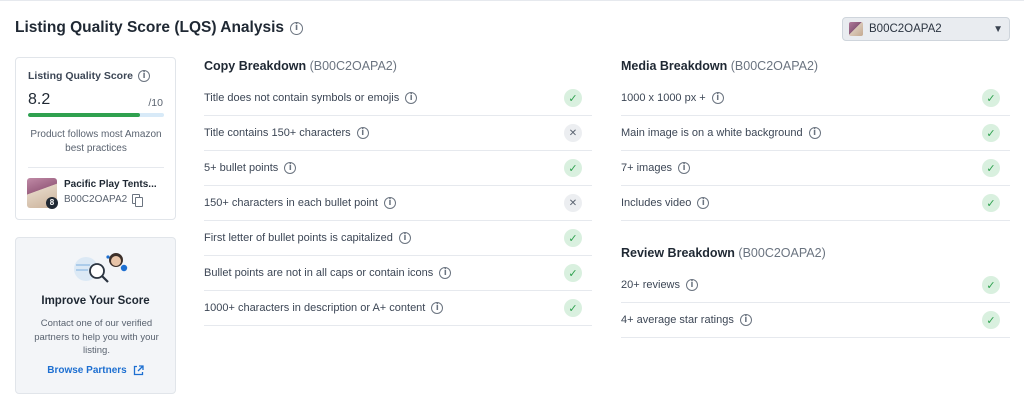 The height and width of the screenshot is (410, 1024). I want to click on checklist-row-label: Title contains 150+ characters i, so click(384, 133).